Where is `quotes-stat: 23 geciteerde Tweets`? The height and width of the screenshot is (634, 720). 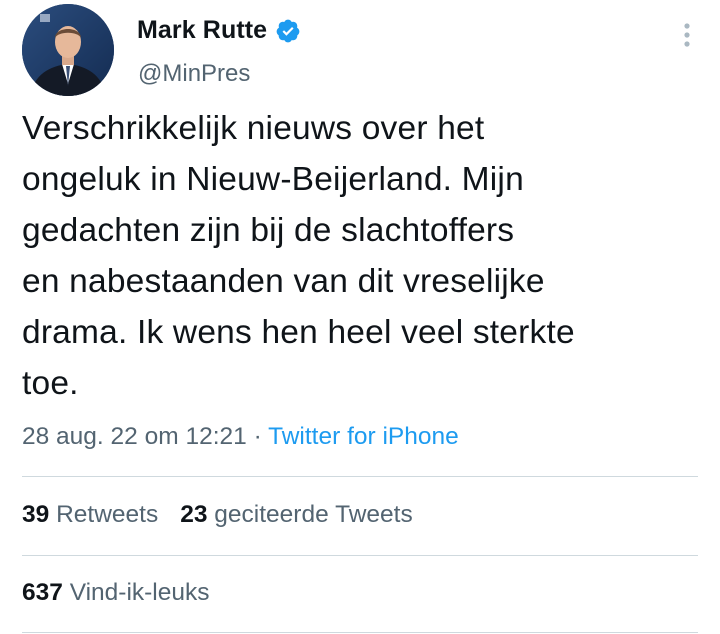 quotes-stat: 23 geciteerde Tweets is located at coordinates (296, 514).